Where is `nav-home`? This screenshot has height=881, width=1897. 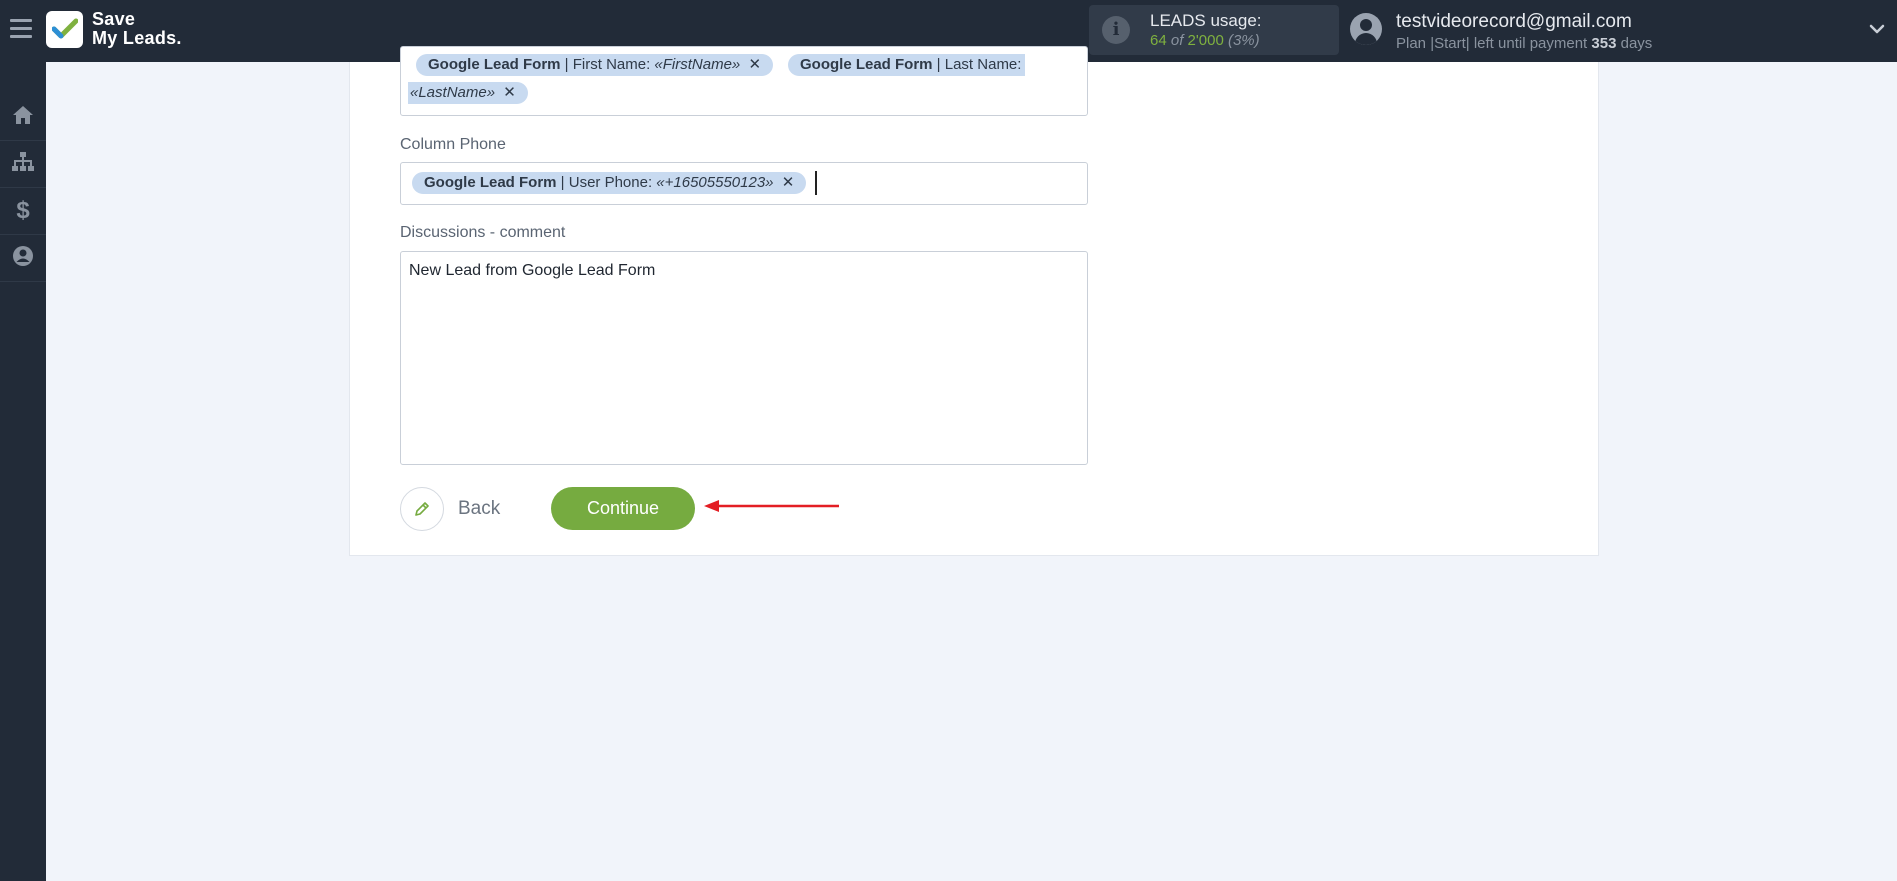 nav-home is located at coordinates (23, 117).